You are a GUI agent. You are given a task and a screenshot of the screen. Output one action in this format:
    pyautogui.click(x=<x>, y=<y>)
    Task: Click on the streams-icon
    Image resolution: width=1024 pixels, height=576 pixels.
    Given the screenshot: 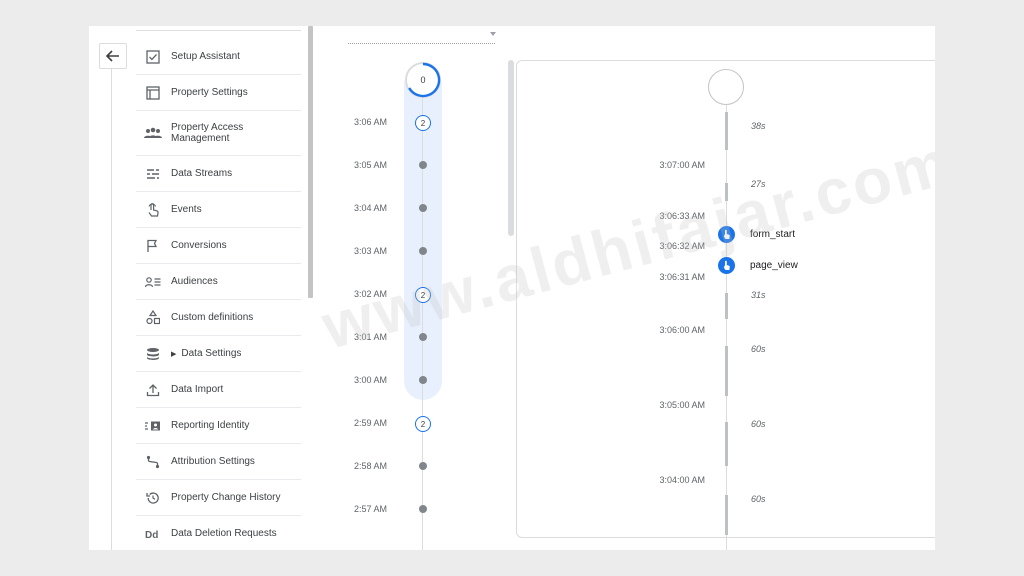 What is the action you would take?
    pyautogui.click(x=153, y=174)
    